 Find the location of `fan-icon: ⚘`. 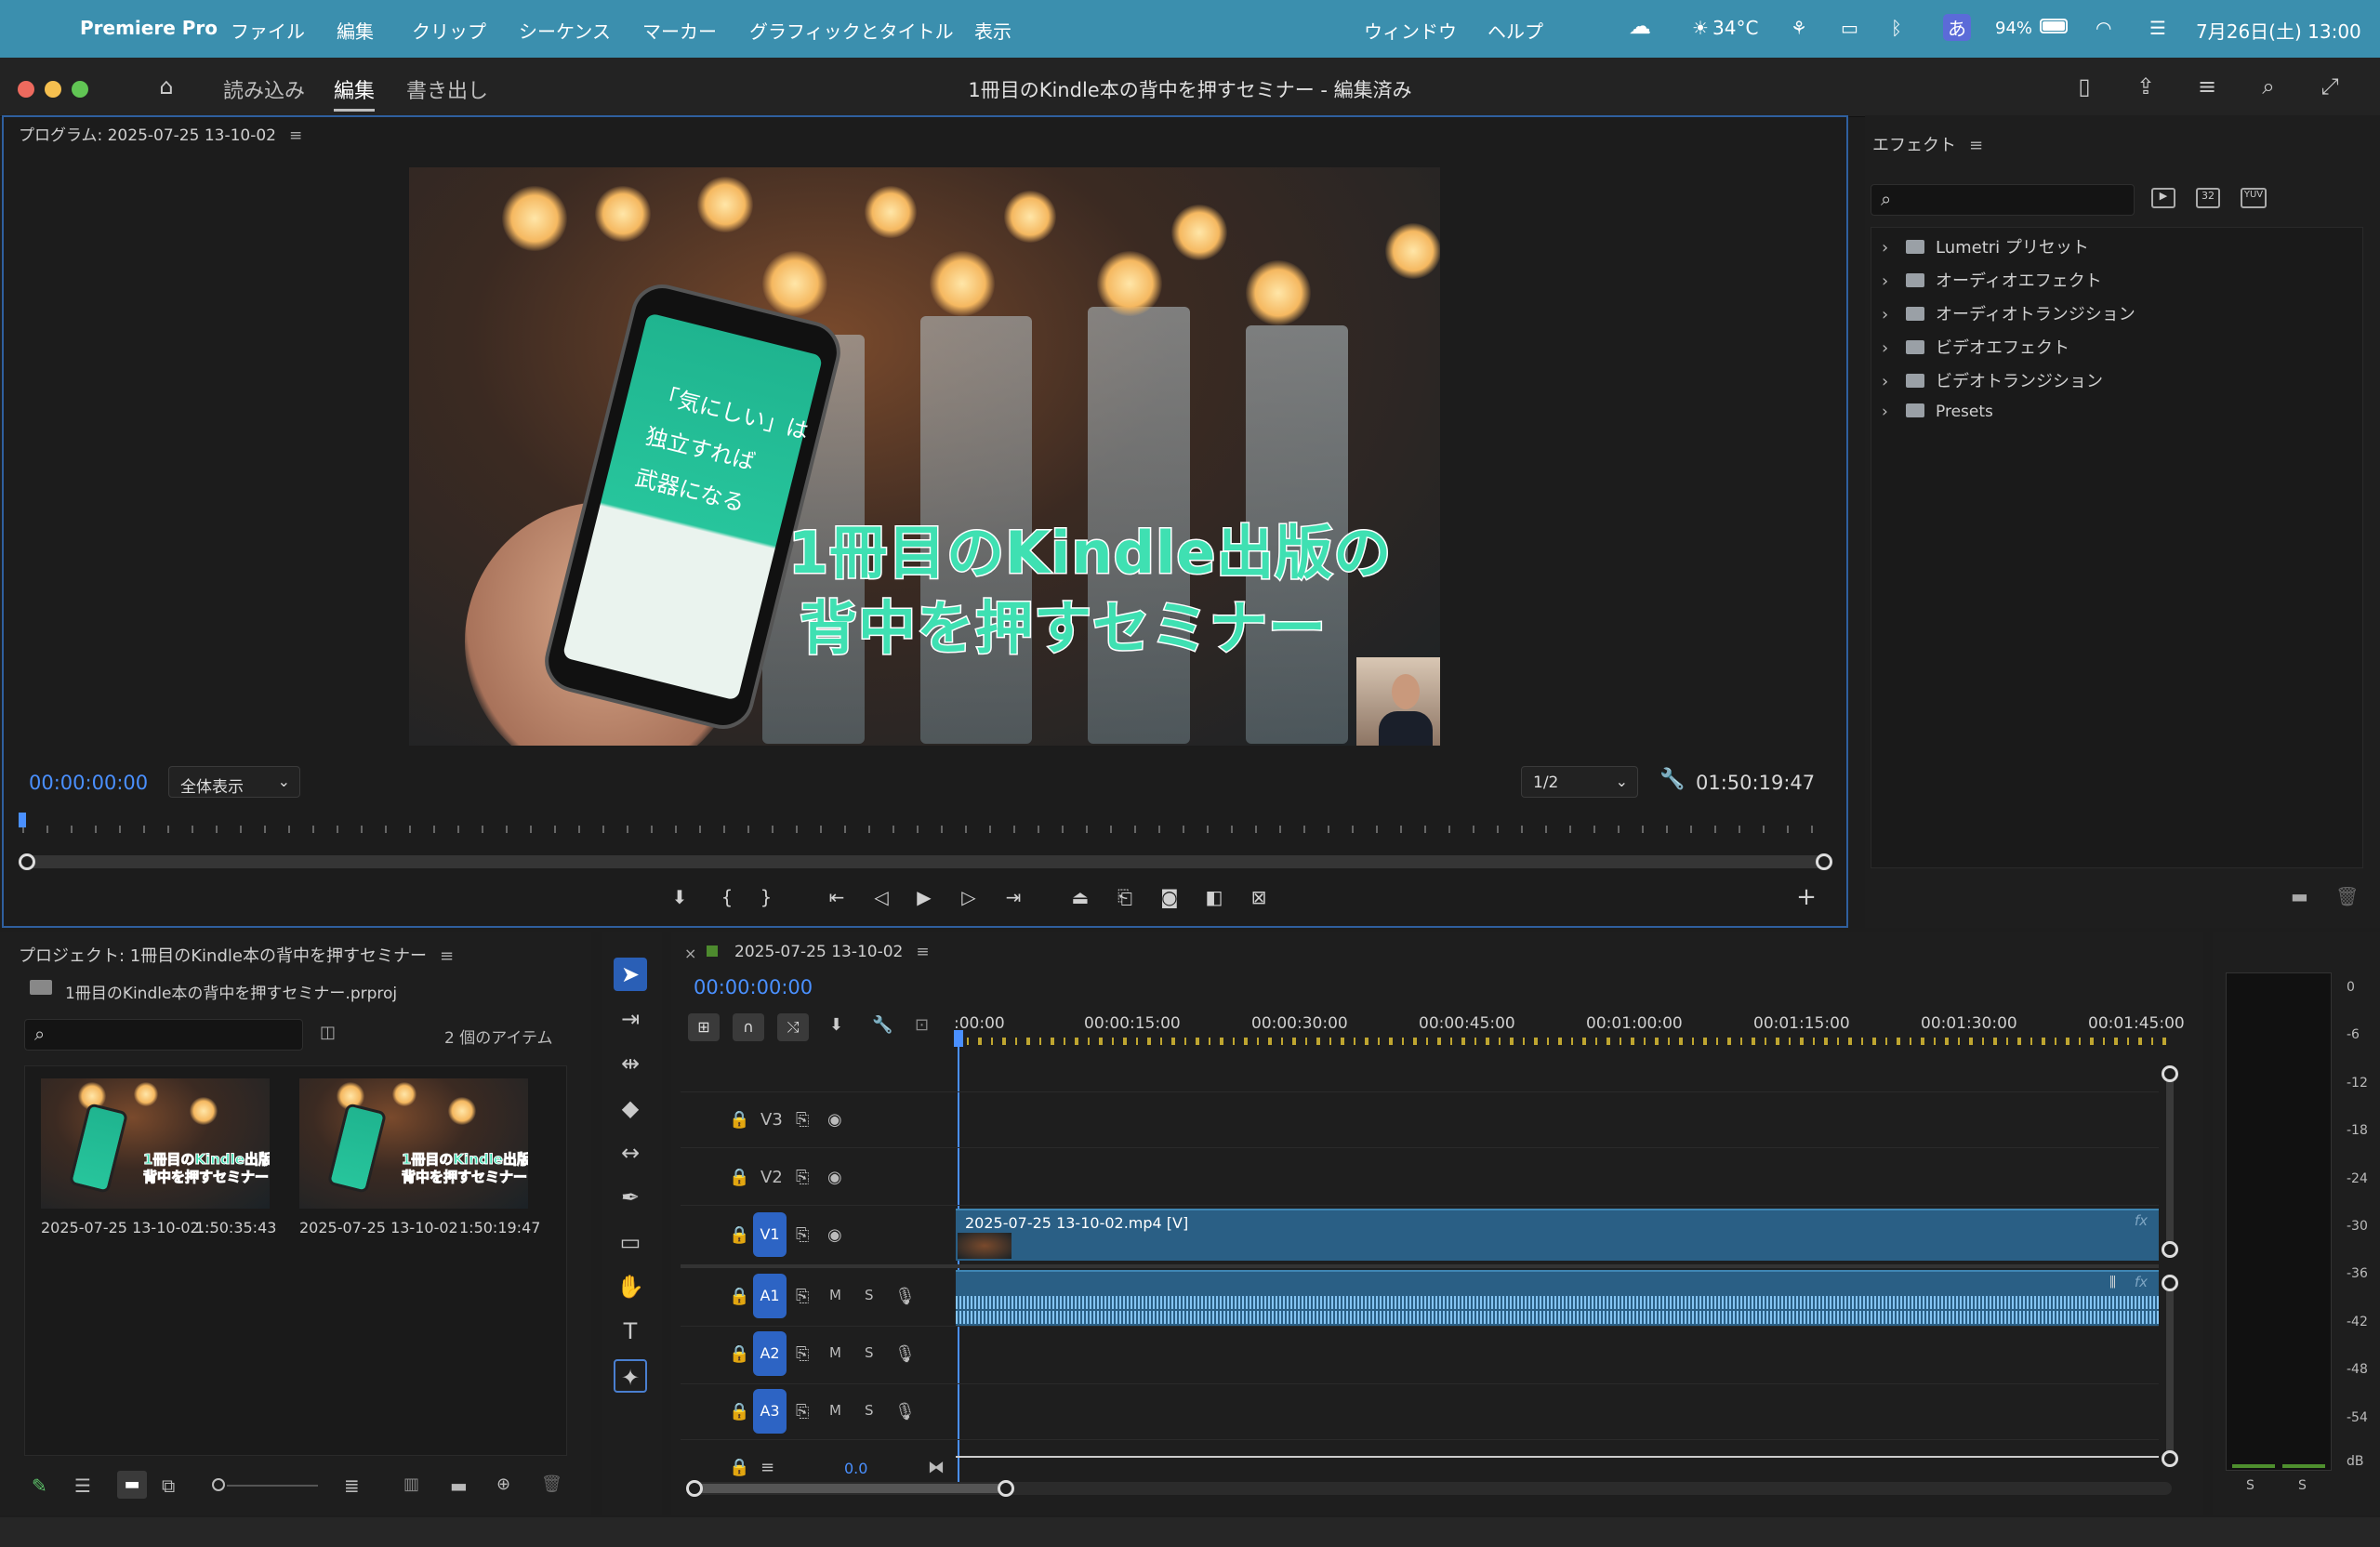

fan-icon: ⚘ is located at coordinates (1799, 28).